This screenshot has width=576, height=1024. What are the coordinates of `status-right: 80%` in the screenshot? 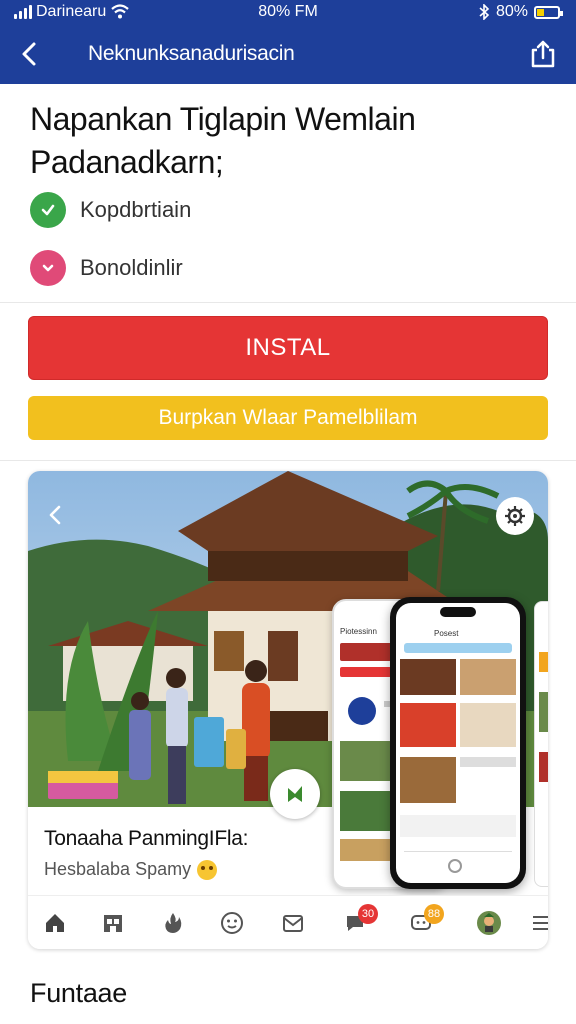 It's located at (520, 12).